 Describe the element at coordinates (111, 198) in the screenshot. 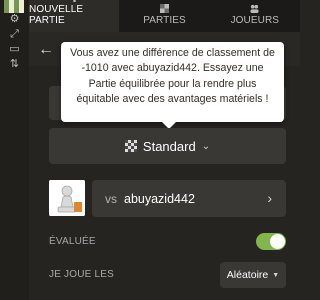

I see `vs-prefix: vs` at that location.